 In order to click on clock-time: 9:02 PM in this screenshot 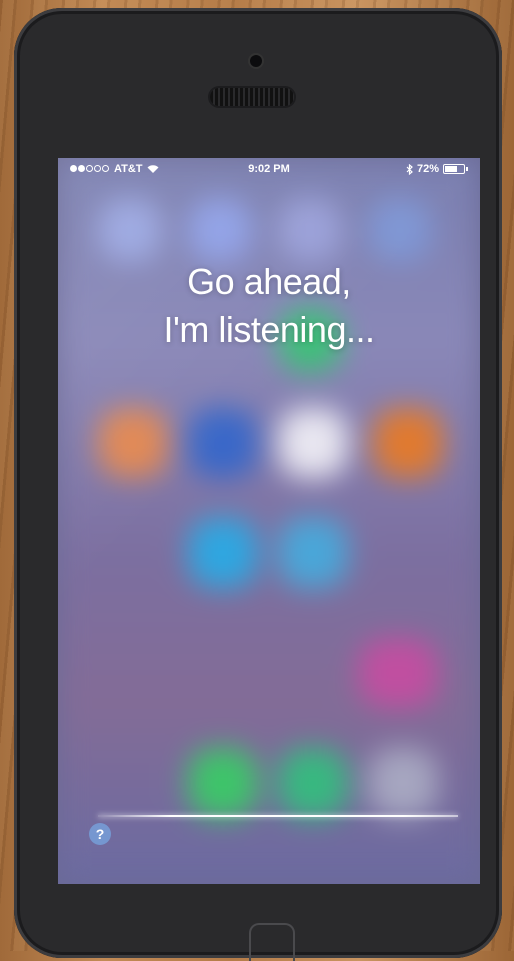, I will do `click(269, 169)`.